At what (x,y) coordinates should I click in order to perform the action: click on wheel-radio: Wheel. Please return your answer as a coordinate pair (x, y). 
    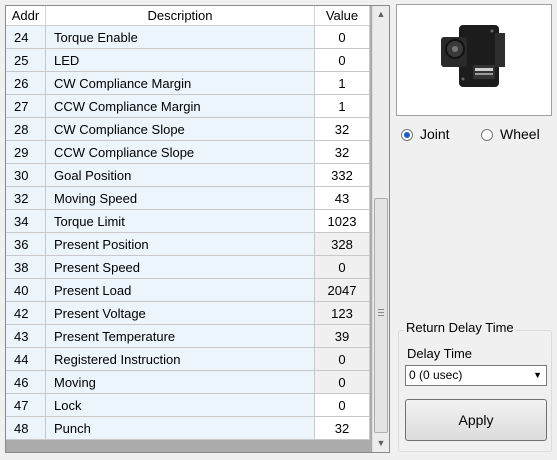
    Looking at the image, I should click on (510, 134).